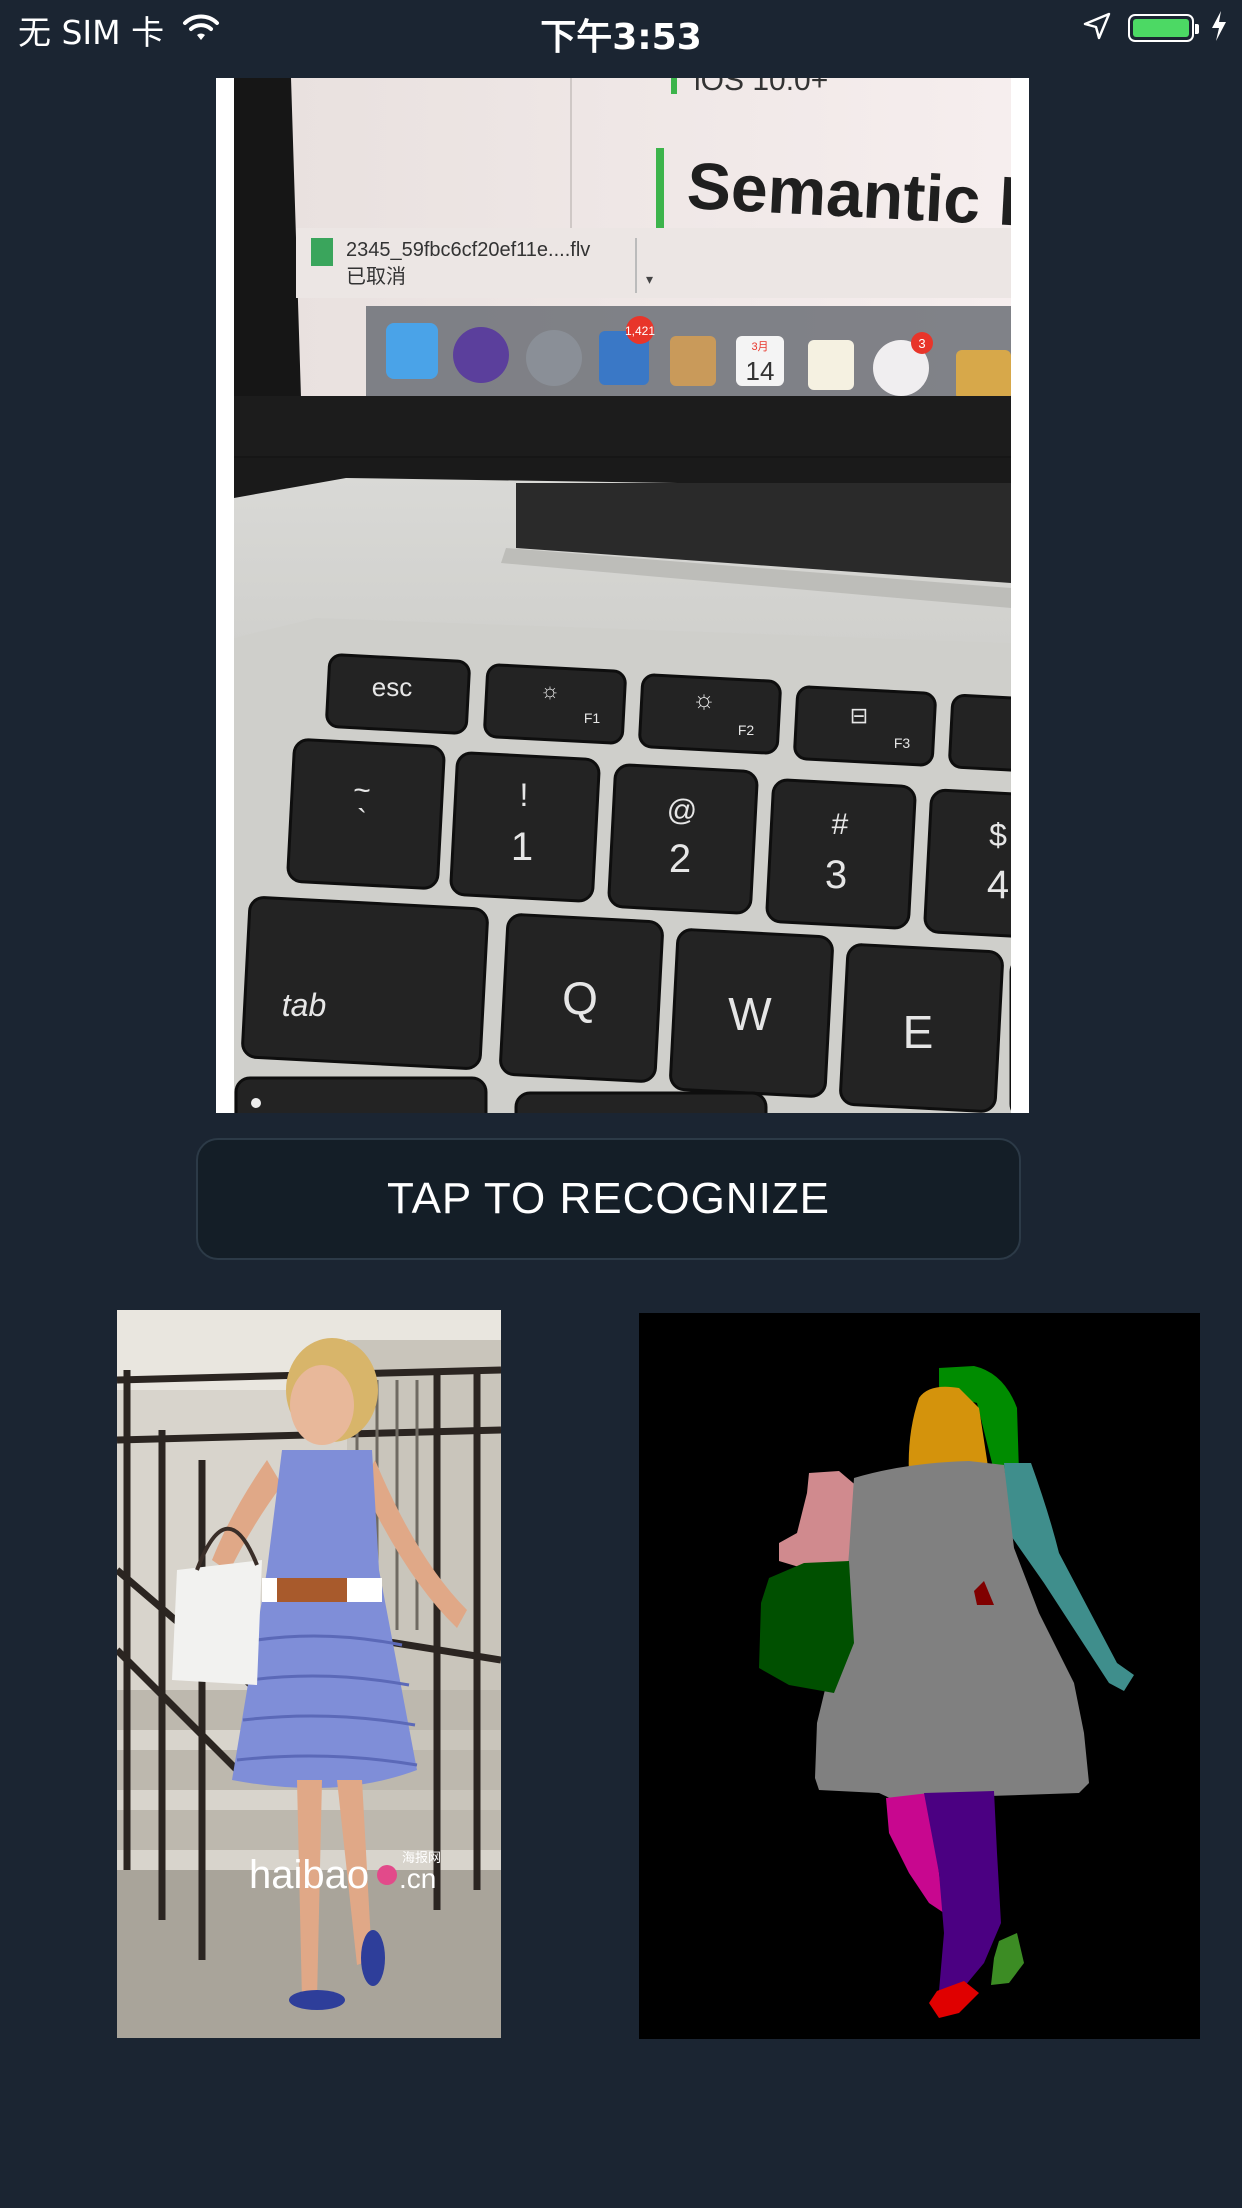 This screenshot has height=2208, width=1242. What do you see at coordinates (919, 1676) in the screenshot?
I see `segmentation-mask` at bounding box center [919, 1676].